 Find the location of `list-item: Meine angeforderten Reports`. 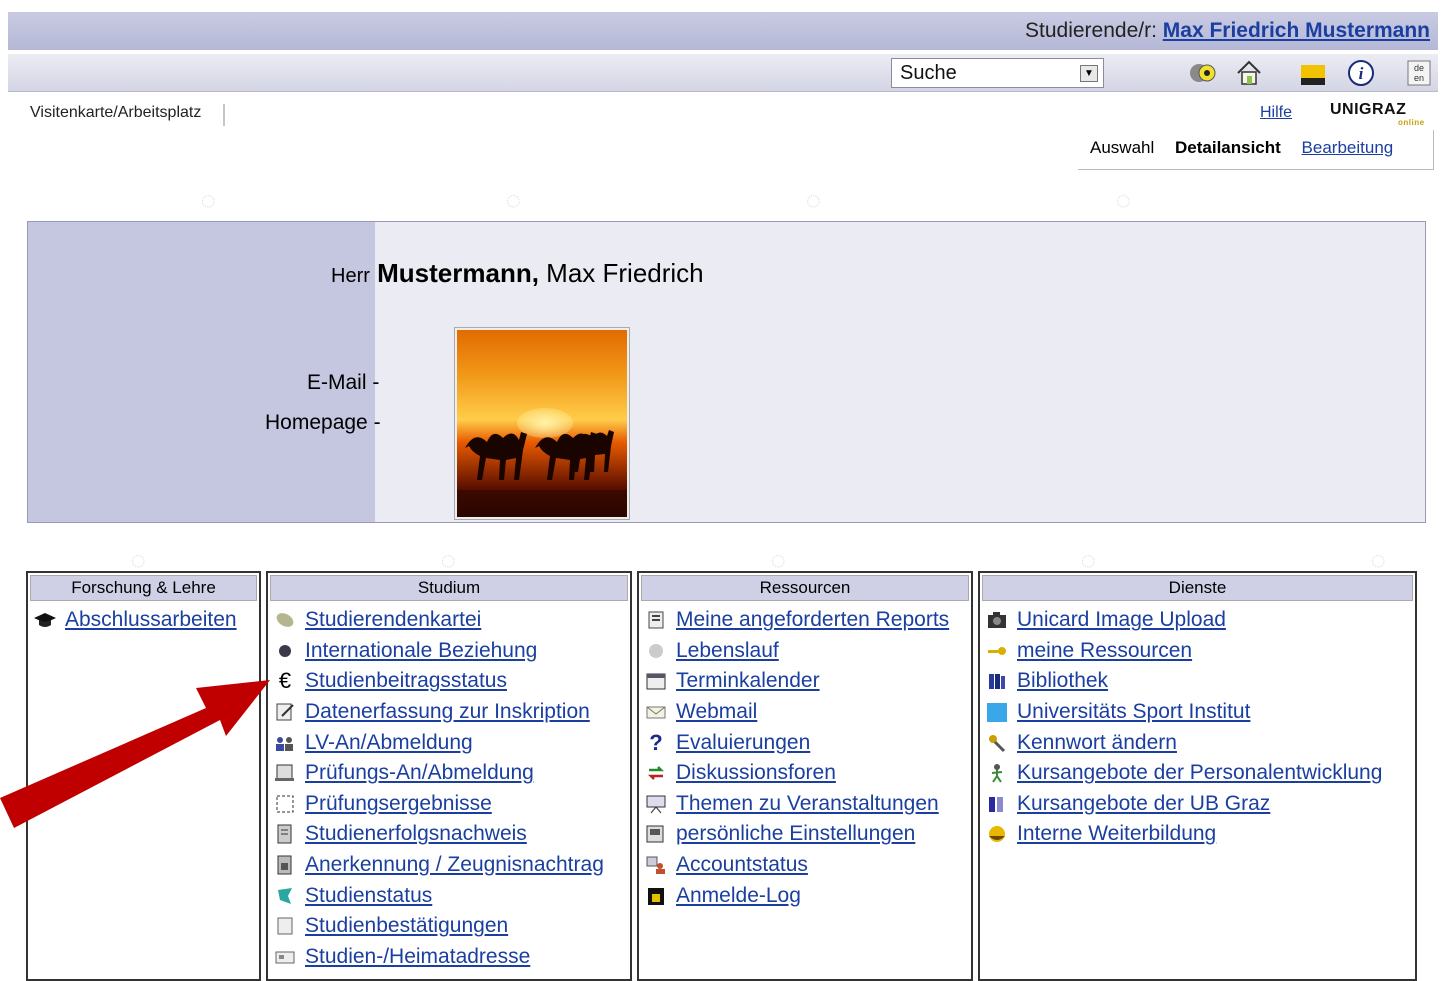

list-item: Meine angeforderten Reports is located at coordinates (807, 620).